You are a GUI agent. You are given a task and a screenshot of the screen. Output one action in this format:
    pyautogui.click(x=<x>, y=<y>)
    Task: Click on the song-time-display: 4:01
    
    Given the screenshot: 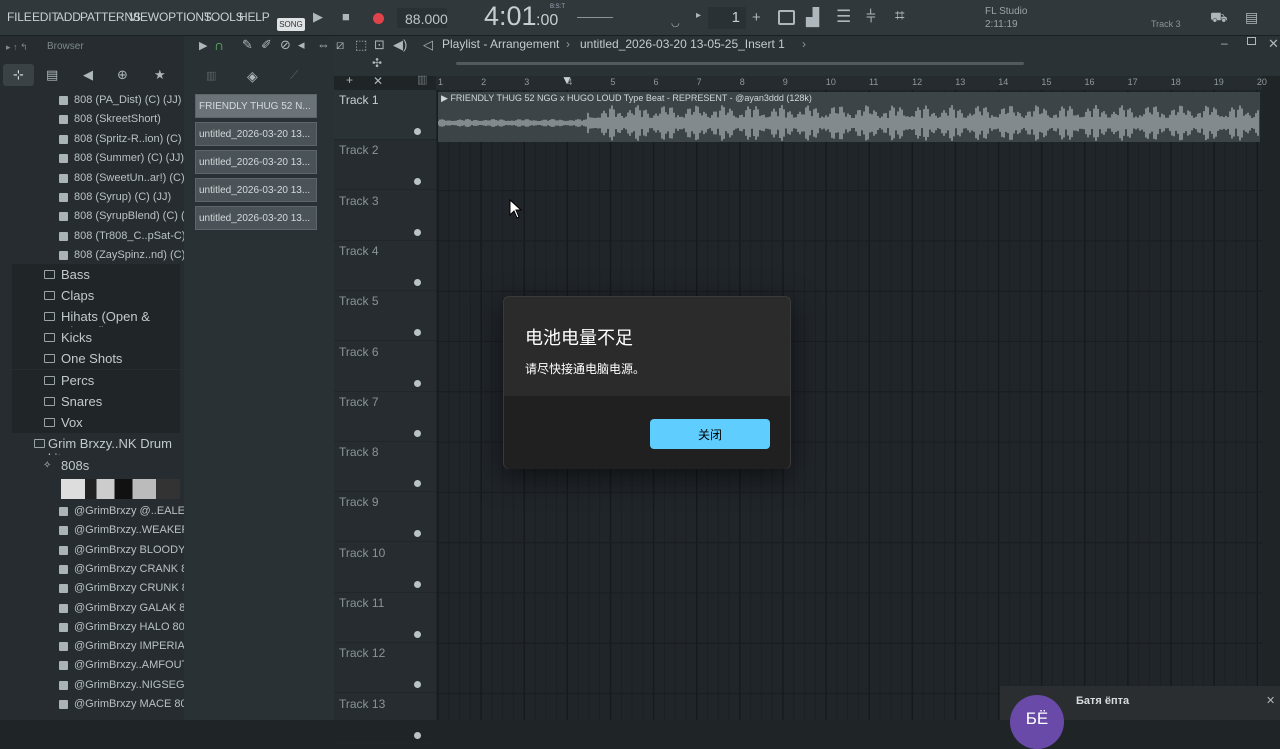 What is the action you would take?
    pyautogui.click(x=510, y=16)
    